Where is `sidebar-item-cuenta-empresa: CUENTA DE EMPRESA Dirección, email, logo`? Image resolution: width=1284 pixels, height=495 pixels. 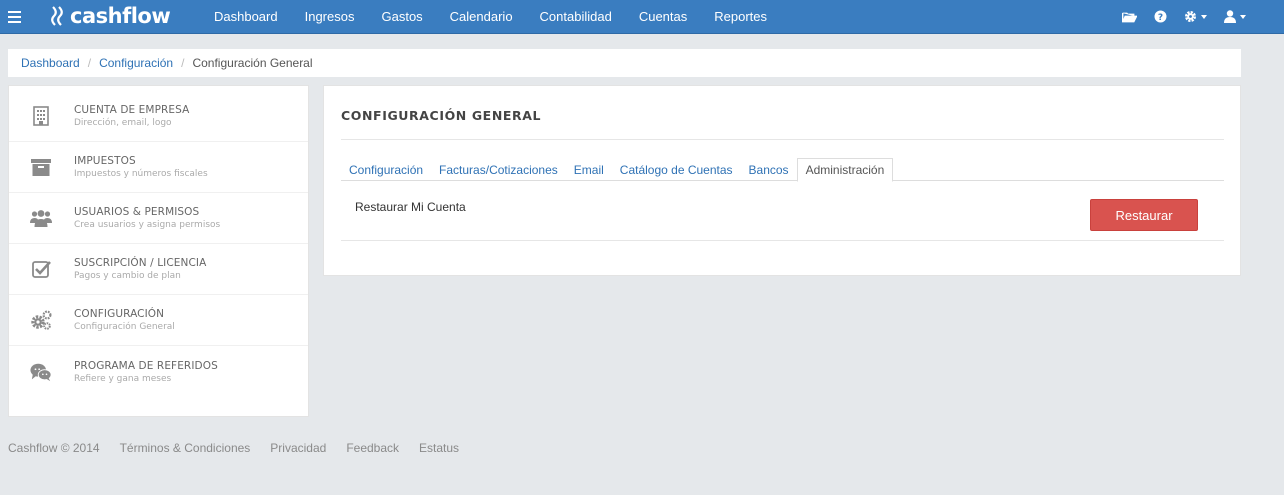 sidebar-item-cuenta-empresa: CUENTA DE EMPRESA Dirección, email, logo is located at coordinates (158, 116).